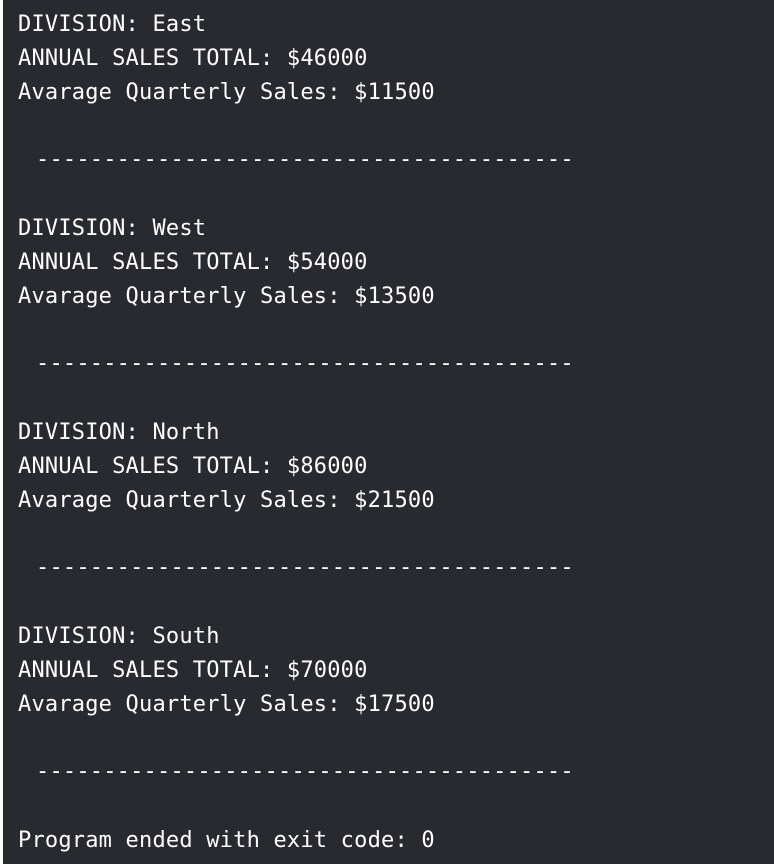 The width and height of the screenshot is (774, 864). What do you see at coordinates (193, 262) in the screenshot?
I see `annual-sales-west: ANNUAL SALES TOTAL: $54000` at bounding box center [193, 262].